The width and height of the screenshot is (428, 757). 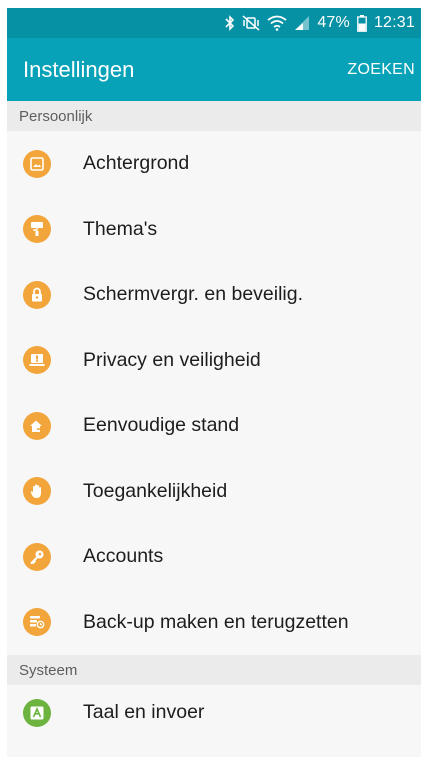 What do you see at coordinates (214, 557) in the screenshot?
I see `settings-item-accounts: Accounts` at bounding box center [214, 557].